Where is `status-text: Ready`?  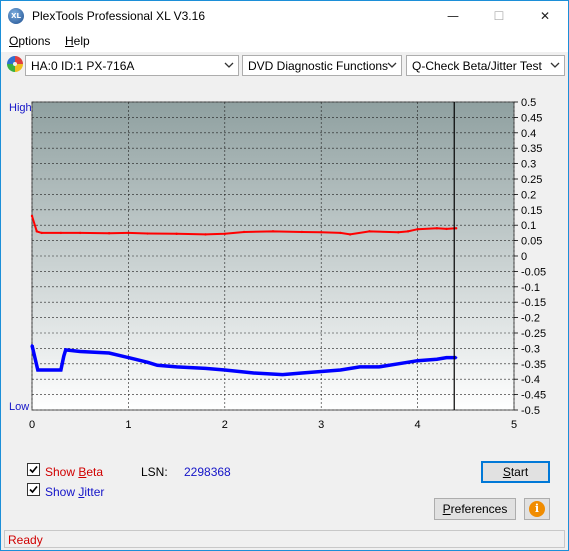
status-text: Ready is located at coordinates (25, 540).